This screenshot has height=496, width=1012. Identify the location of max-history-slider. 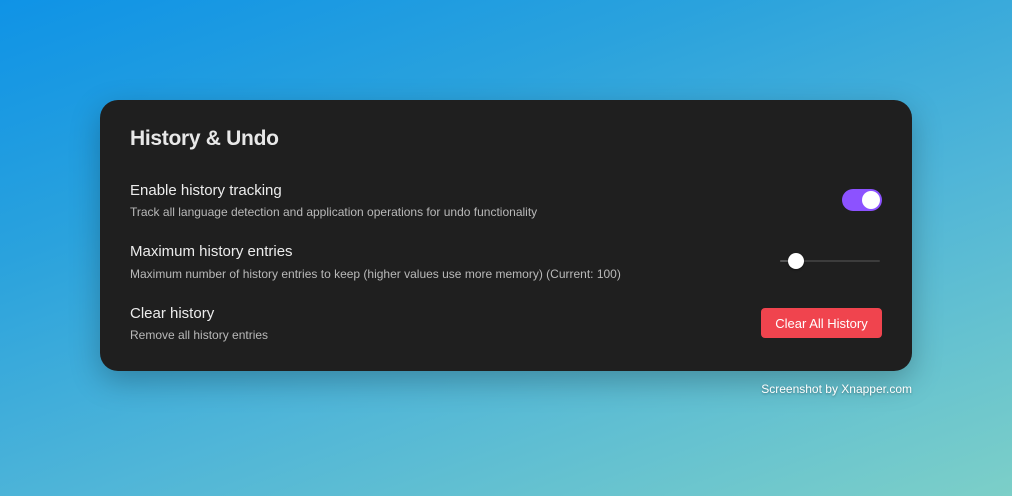
(830, 261).